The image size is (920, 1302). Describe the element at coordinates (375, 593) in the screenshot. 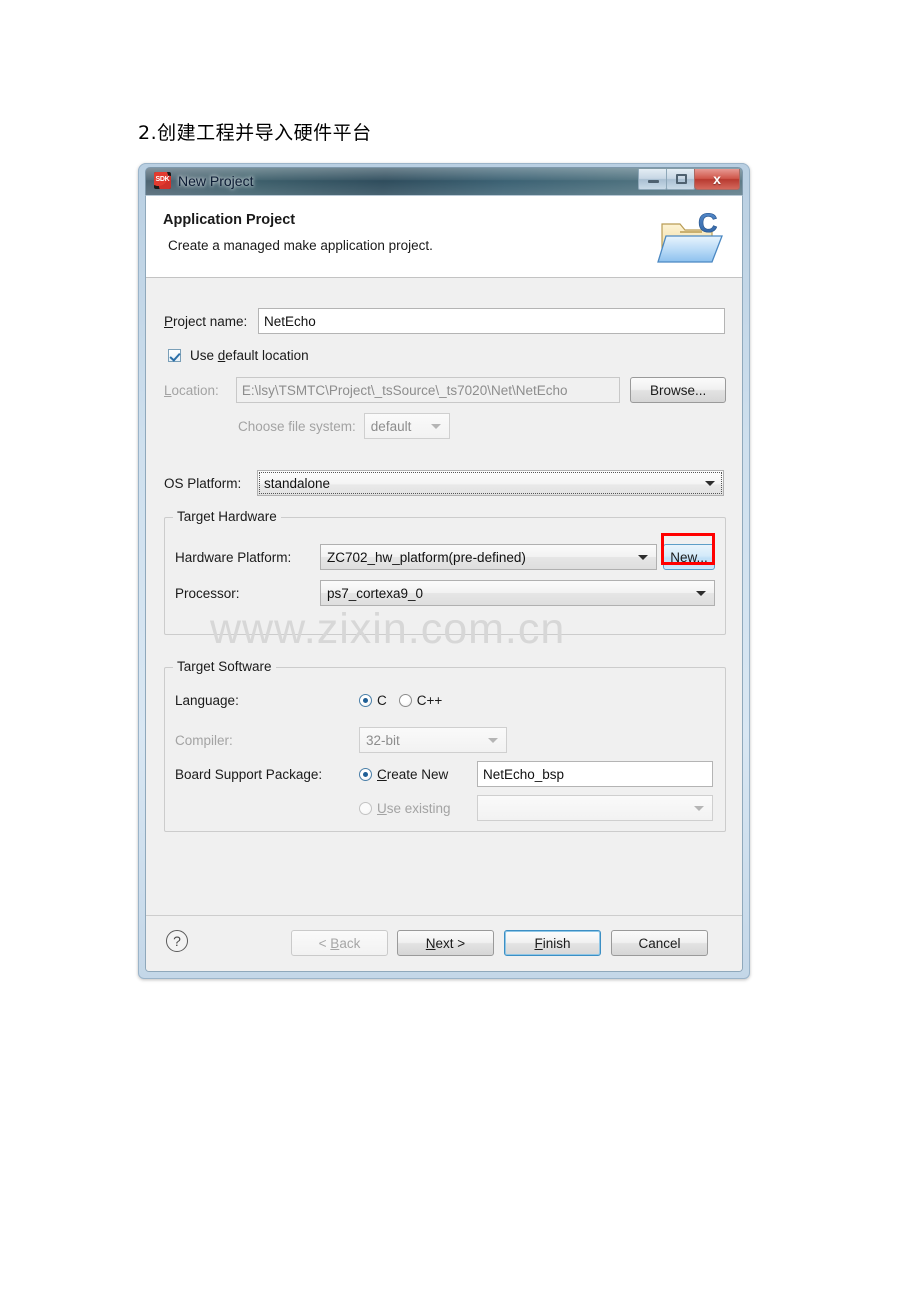

I see `processor-value: ps7_cortexa9_0` at that location.